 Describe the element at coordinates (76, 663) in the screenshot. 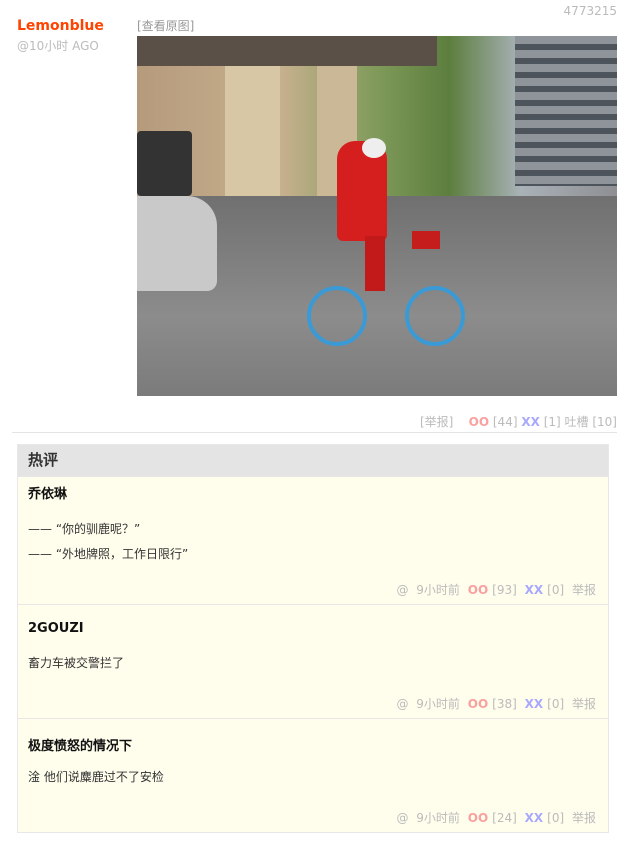

I see `comment-line: 畜力车被交警拦了` at that location.